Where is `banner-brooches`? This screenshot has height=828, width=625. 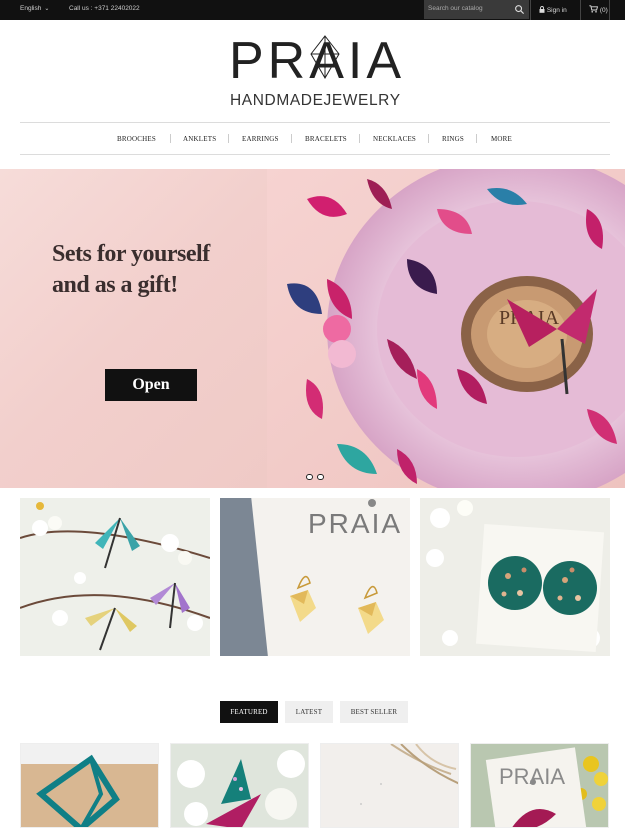 banner-brooches is located at coordinates (115, 577).